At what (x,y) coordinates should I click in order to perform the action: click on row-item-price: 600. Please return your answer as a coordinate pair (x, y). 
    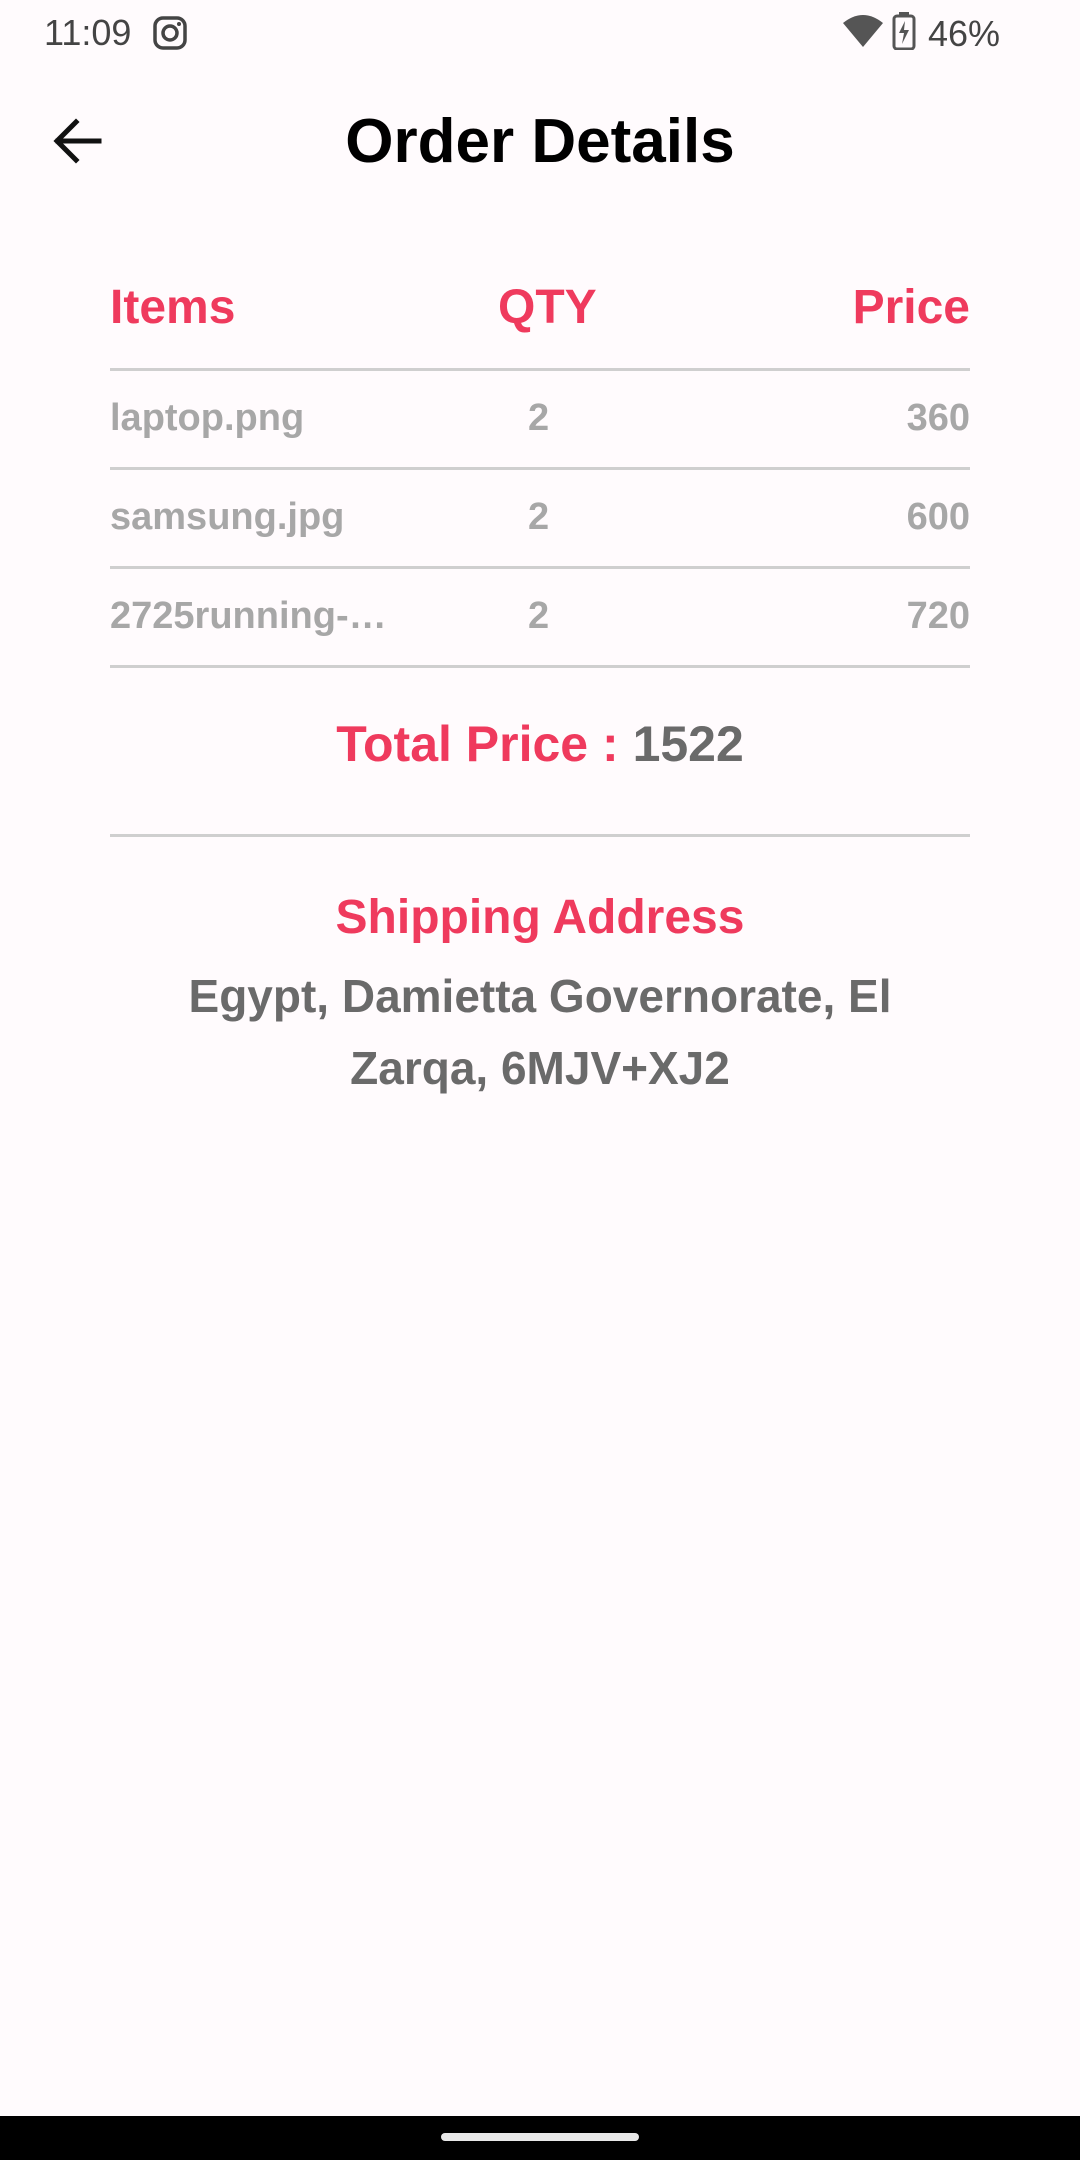
    Looking at the image, I should click on (938, 517).